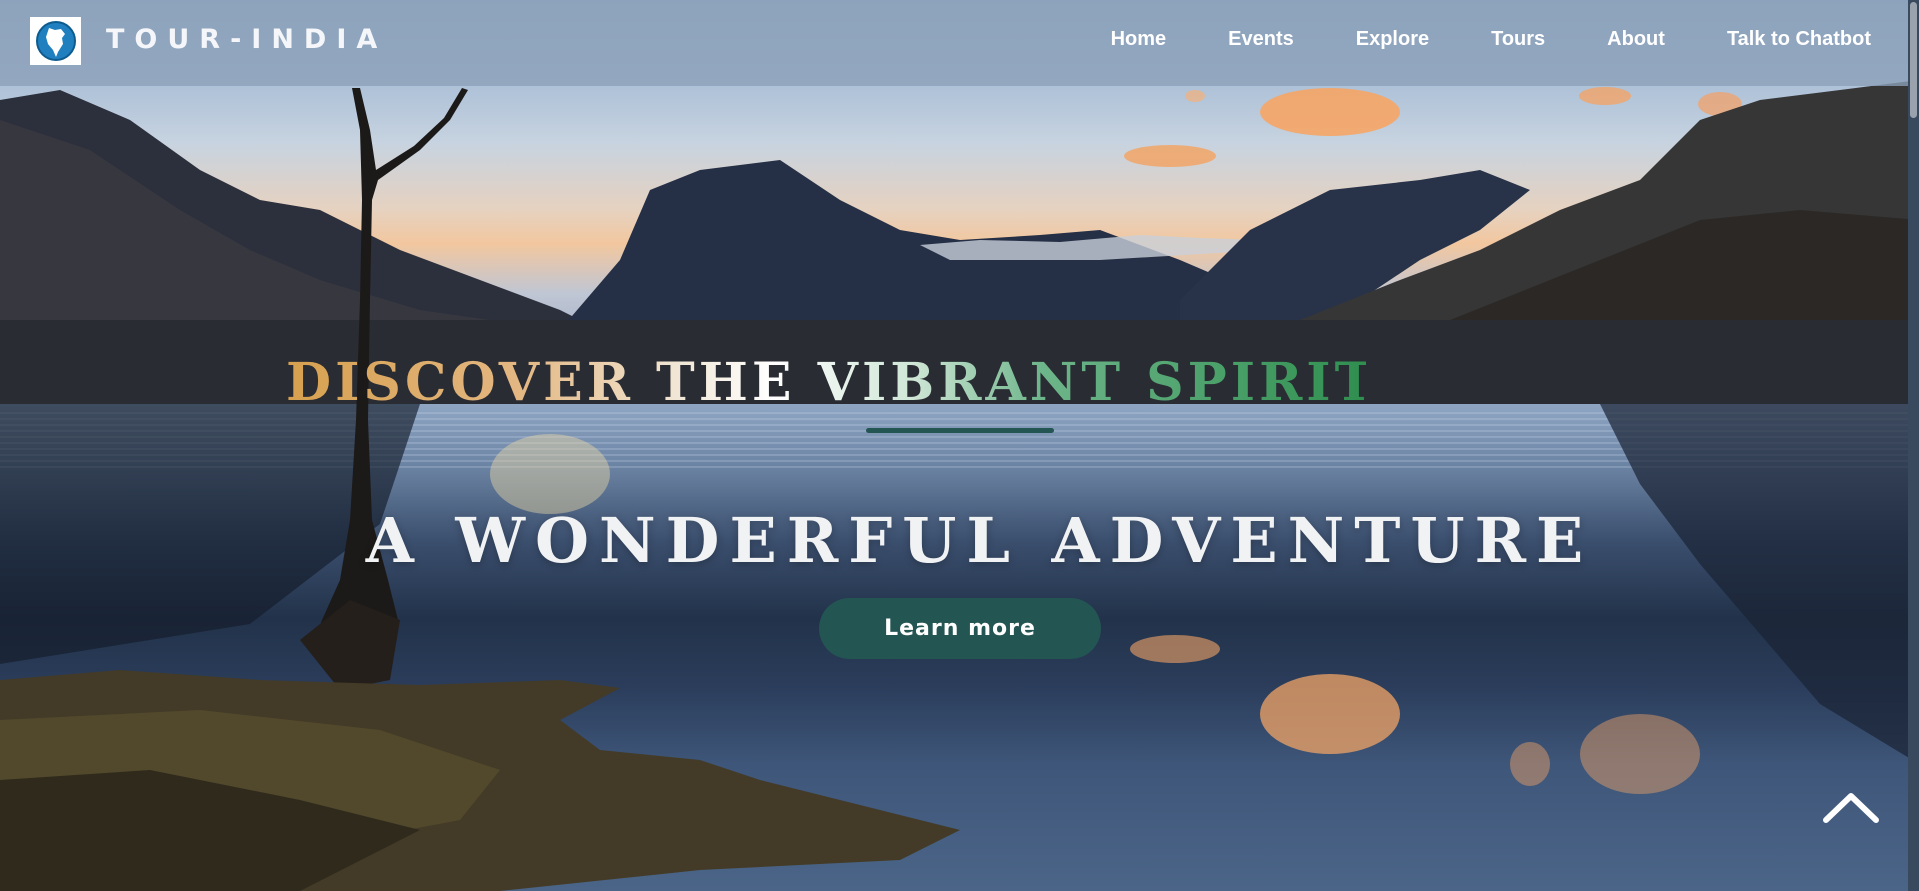  I want to click on brand-logo, so click(55, 41).